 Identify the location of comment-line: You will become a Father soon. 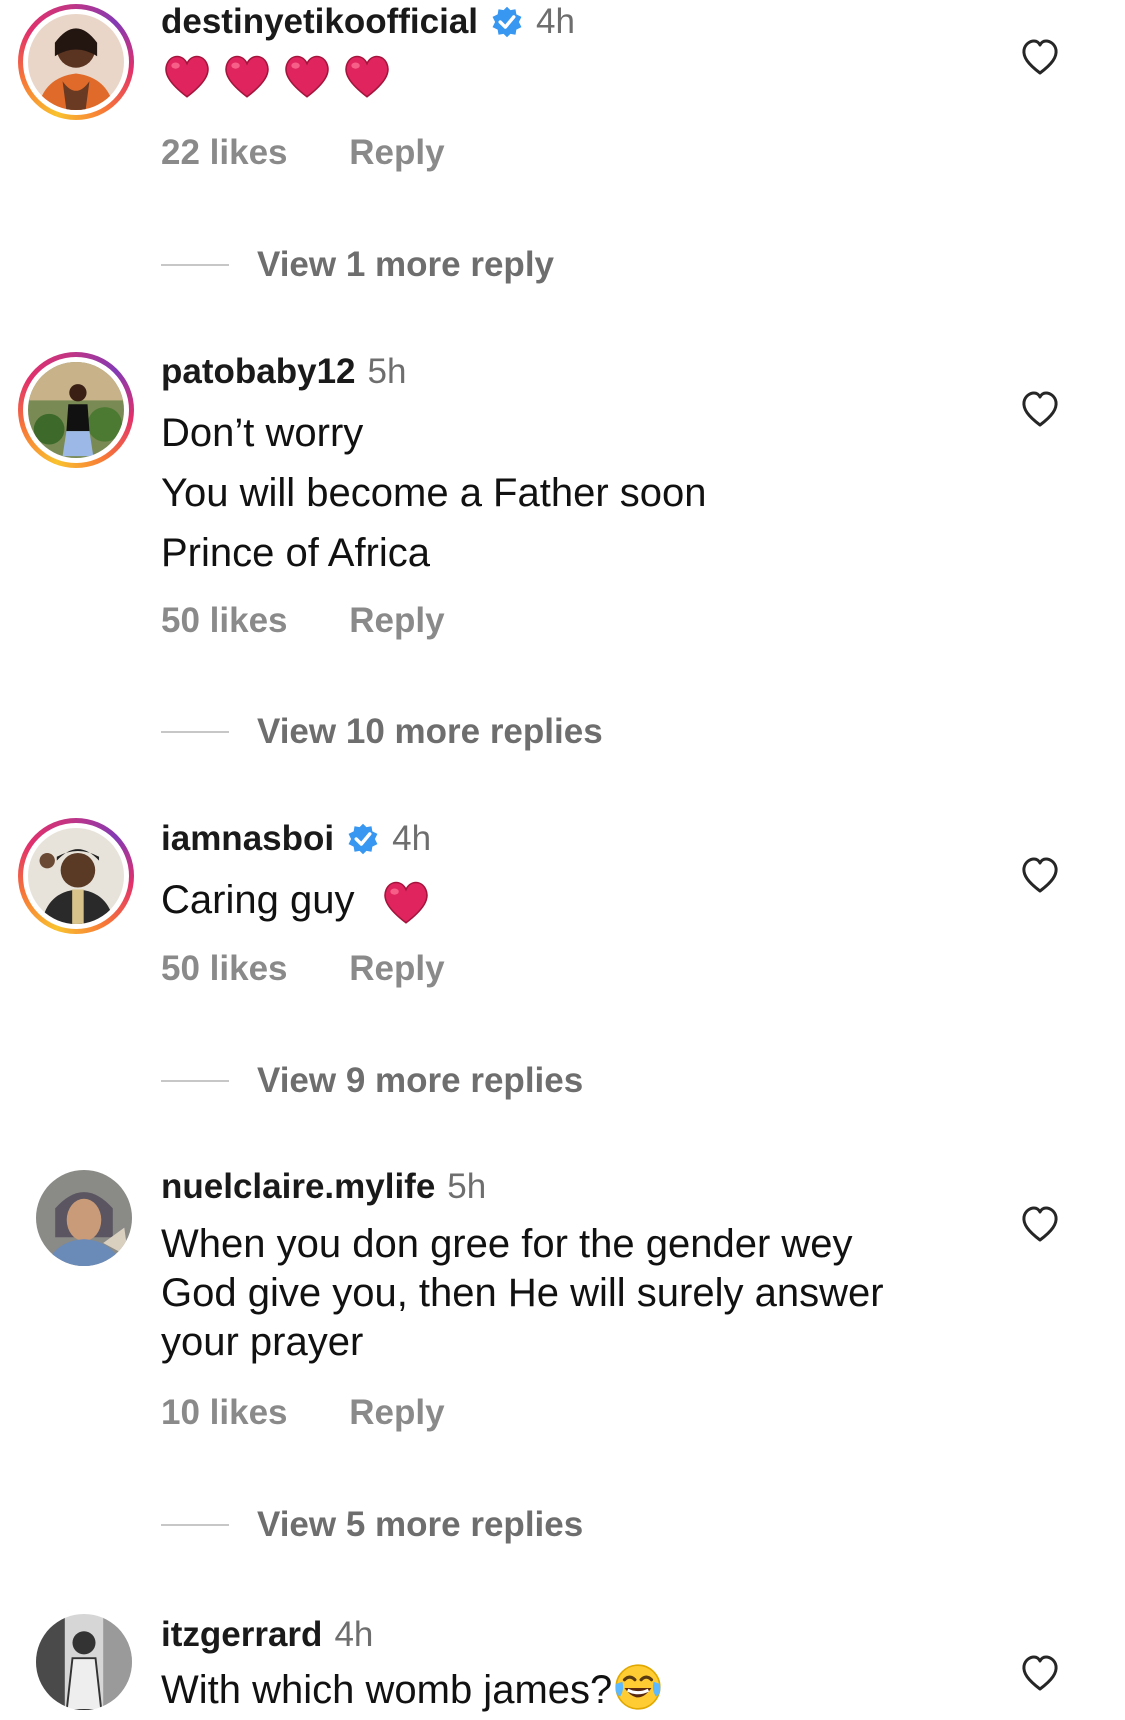
(434, 493).